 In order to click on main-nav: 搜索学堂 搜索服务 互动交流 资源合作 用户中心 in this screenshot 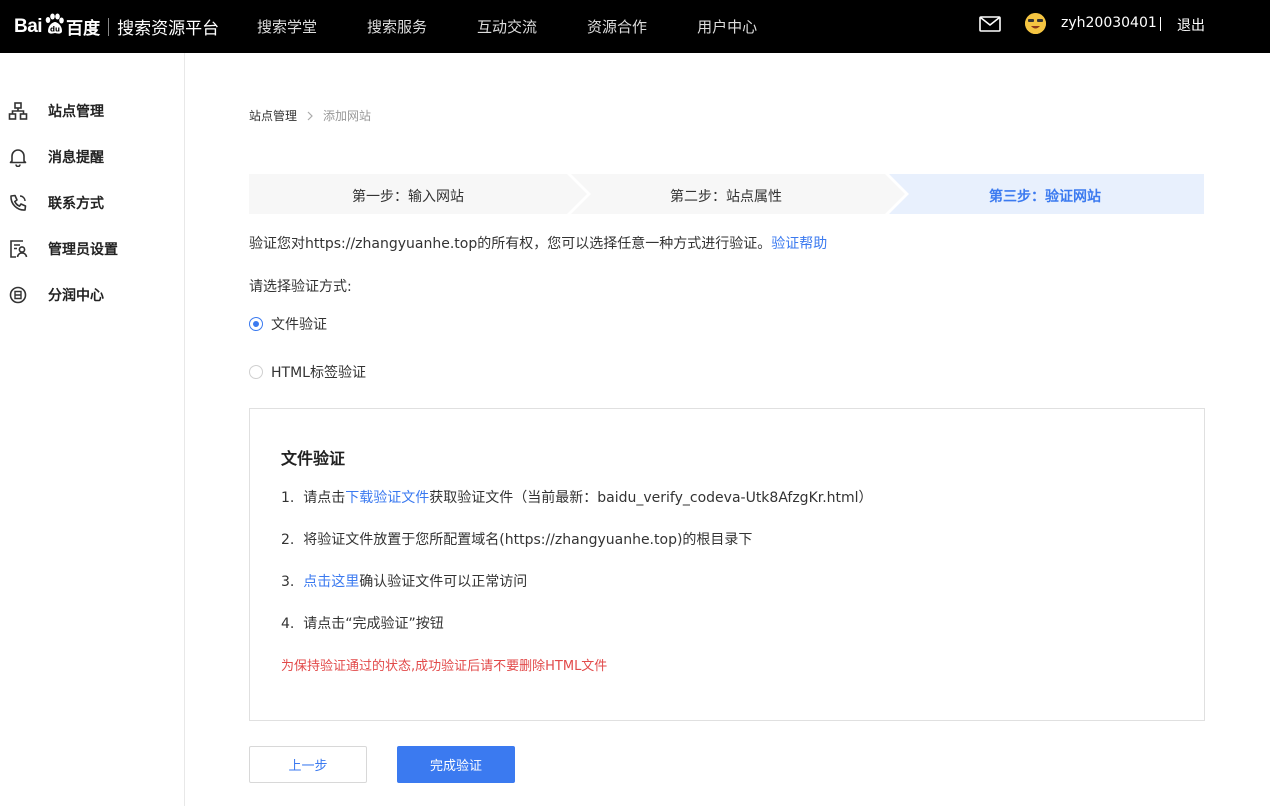, I will do `click(532, 26)`.